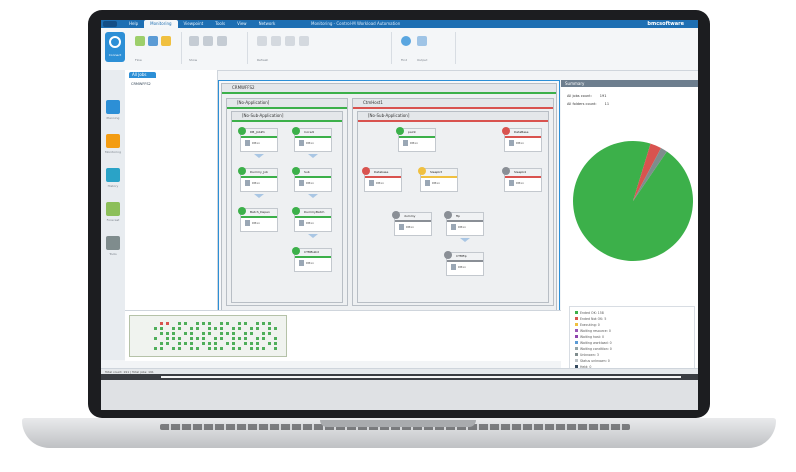  What do you see at coordinates (398, 423) in the screenshot?
I see `laptop-notch` at bounding box center [398, 423].